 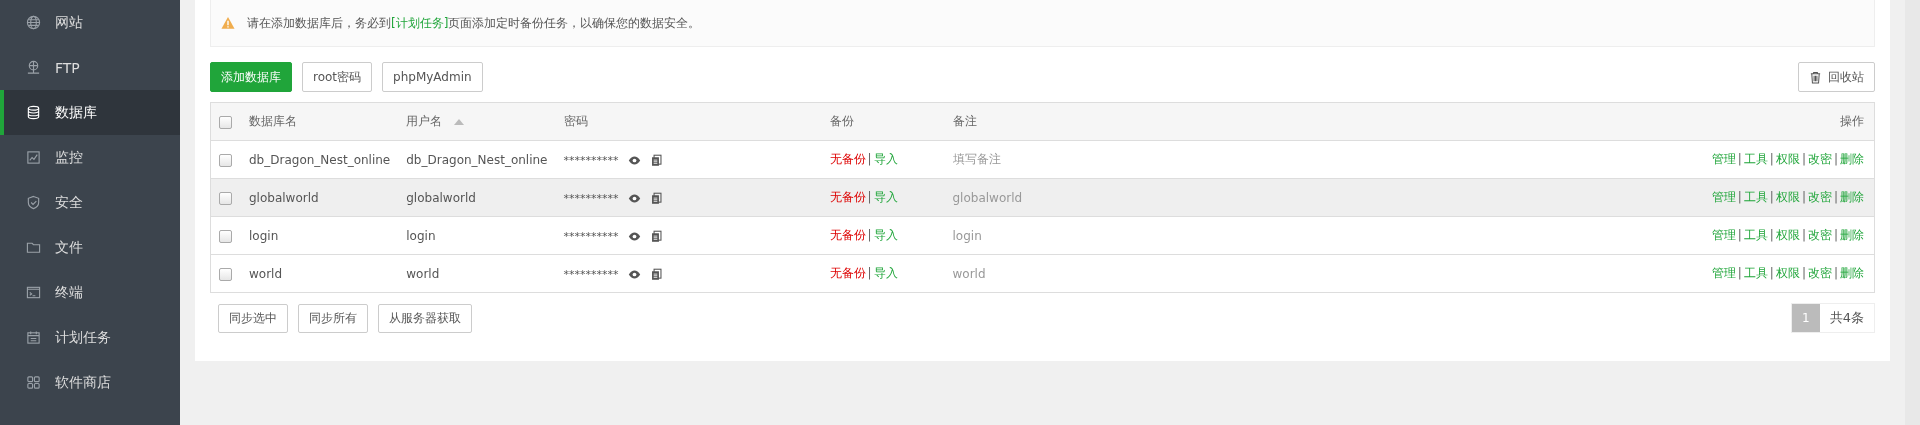 I want to click on note-field: world, so click(x=969, y=273).